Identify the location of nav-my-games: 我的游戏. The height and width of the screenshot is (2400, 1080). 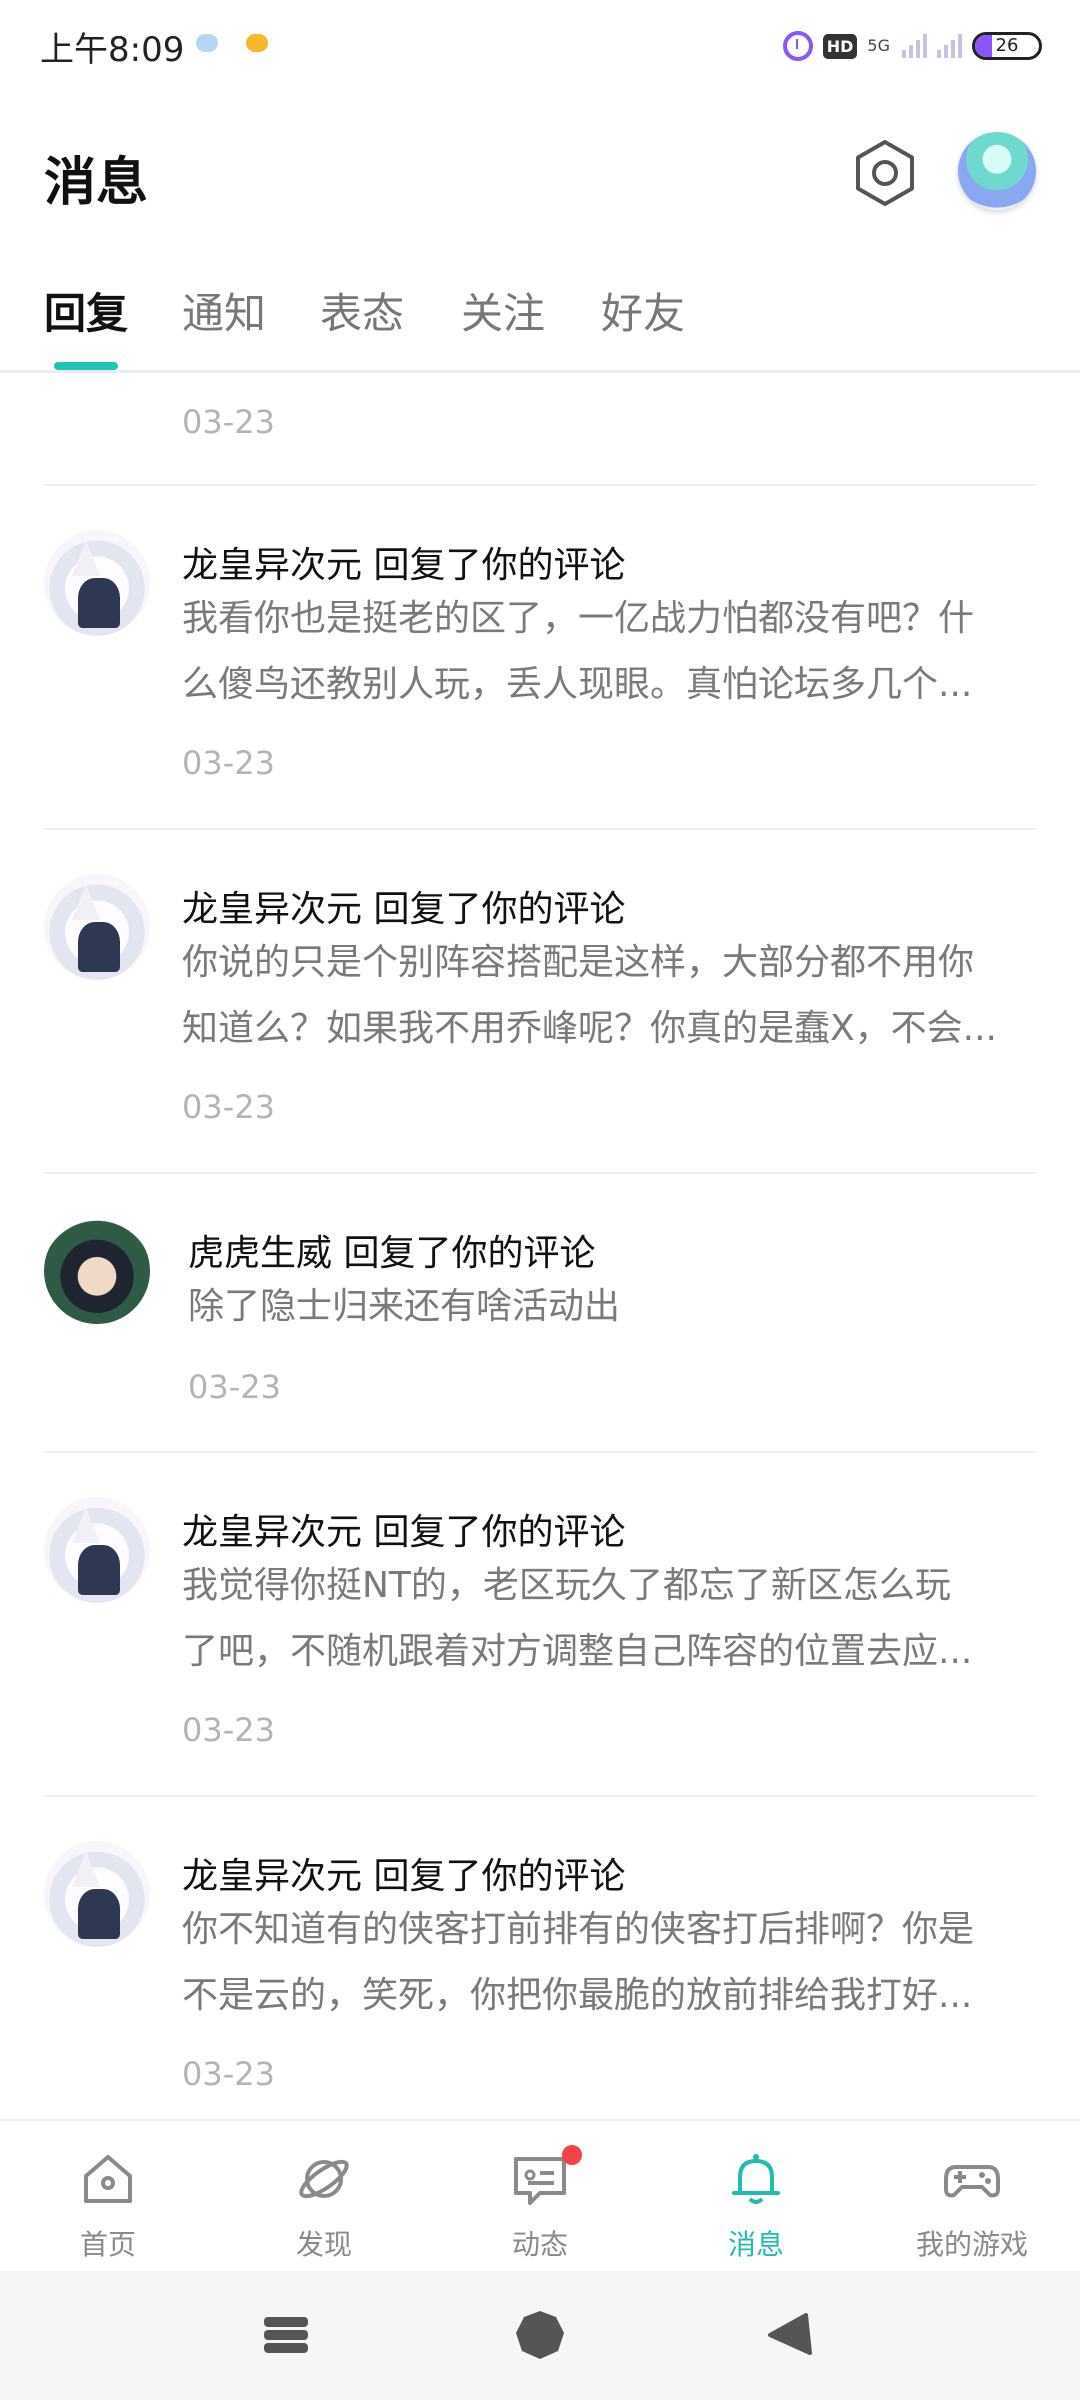
(972, 2197).